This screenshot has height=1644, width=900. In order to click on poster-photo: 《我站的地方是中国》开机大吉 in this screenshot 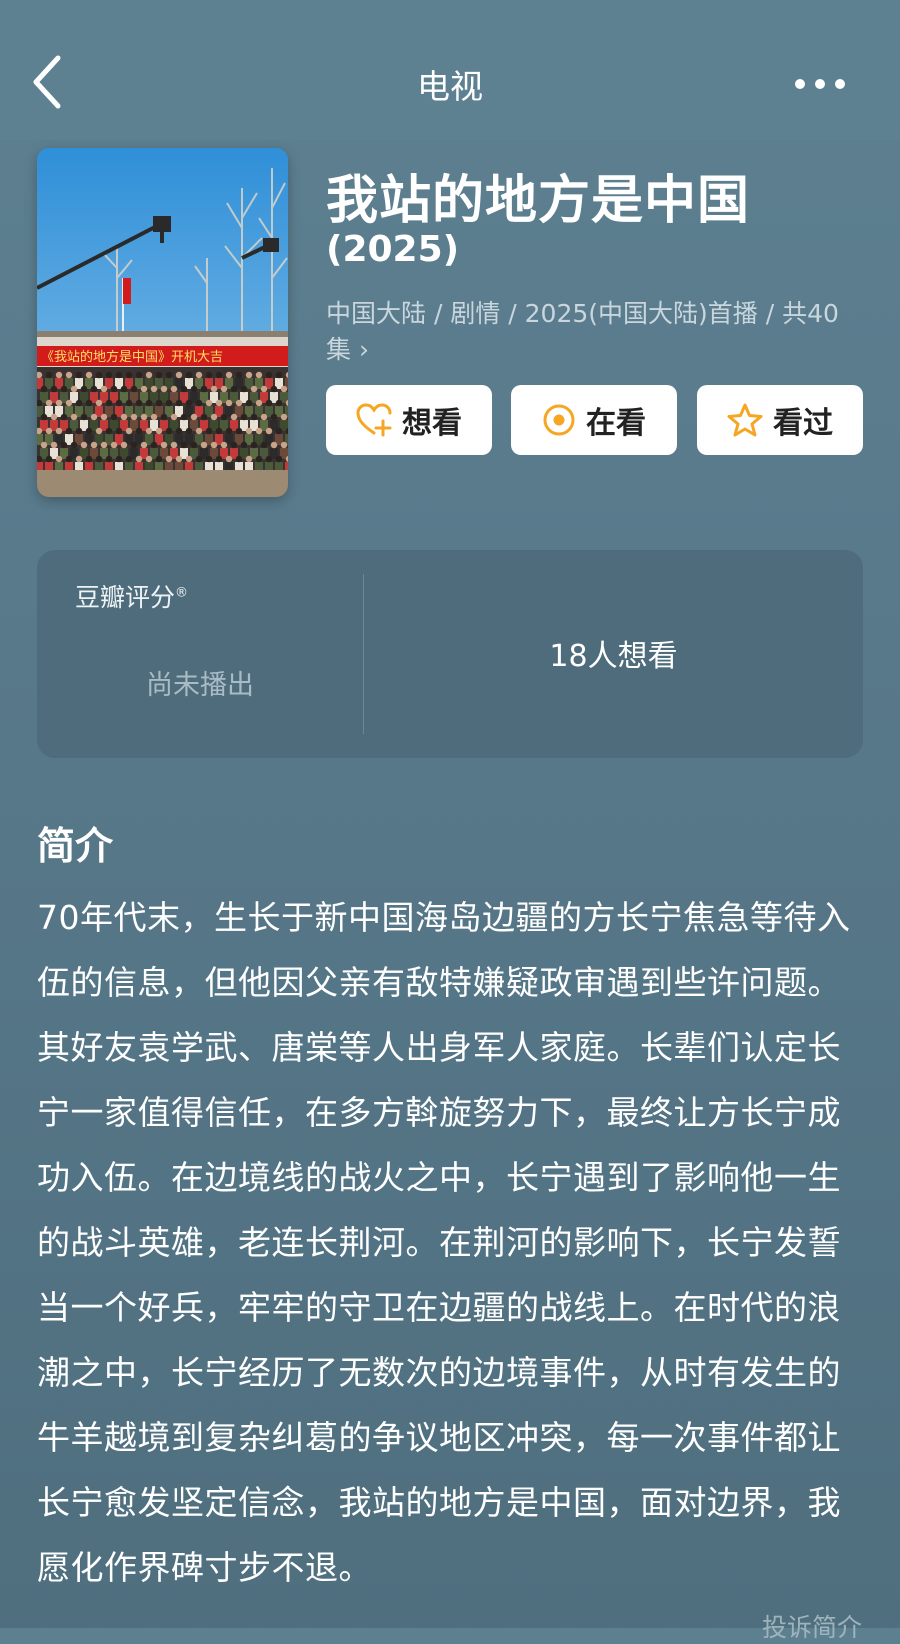, I will do `click(162, 322)`.